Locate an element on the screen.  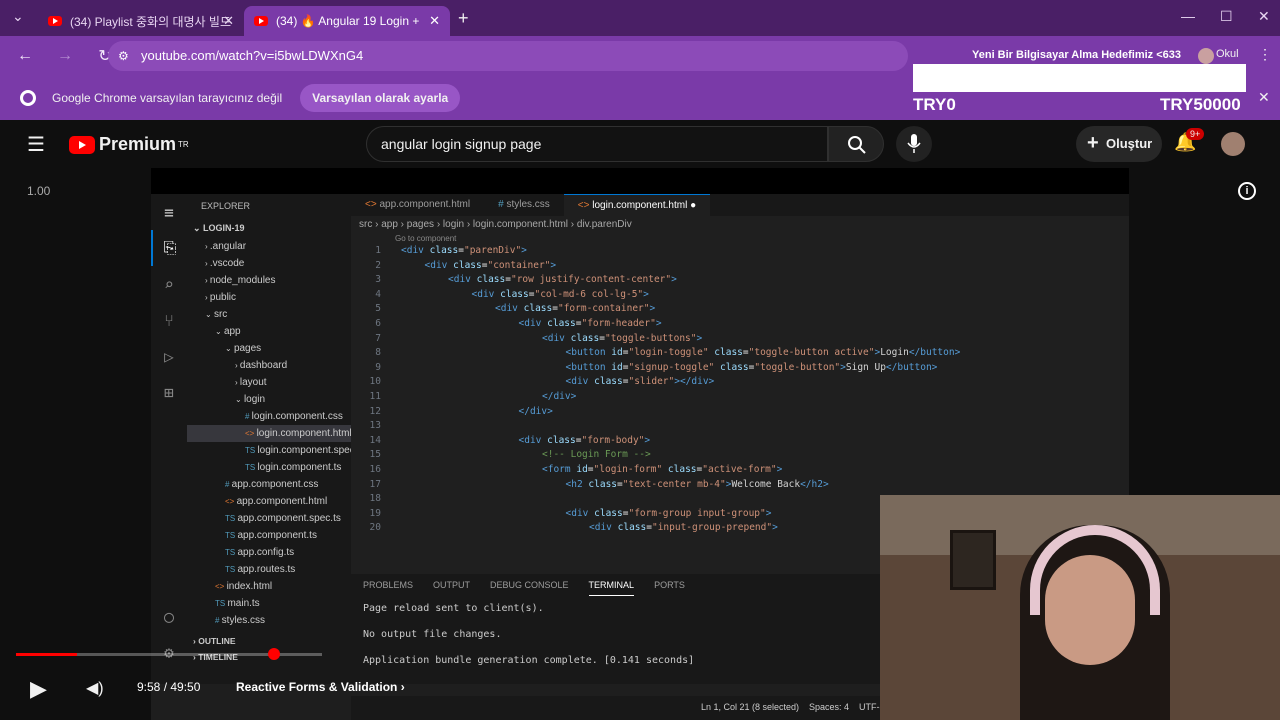
url-field: ⚙ youtube.com/watch?v=i5bwLDWXnG4 is located at coordinates (508, 56).